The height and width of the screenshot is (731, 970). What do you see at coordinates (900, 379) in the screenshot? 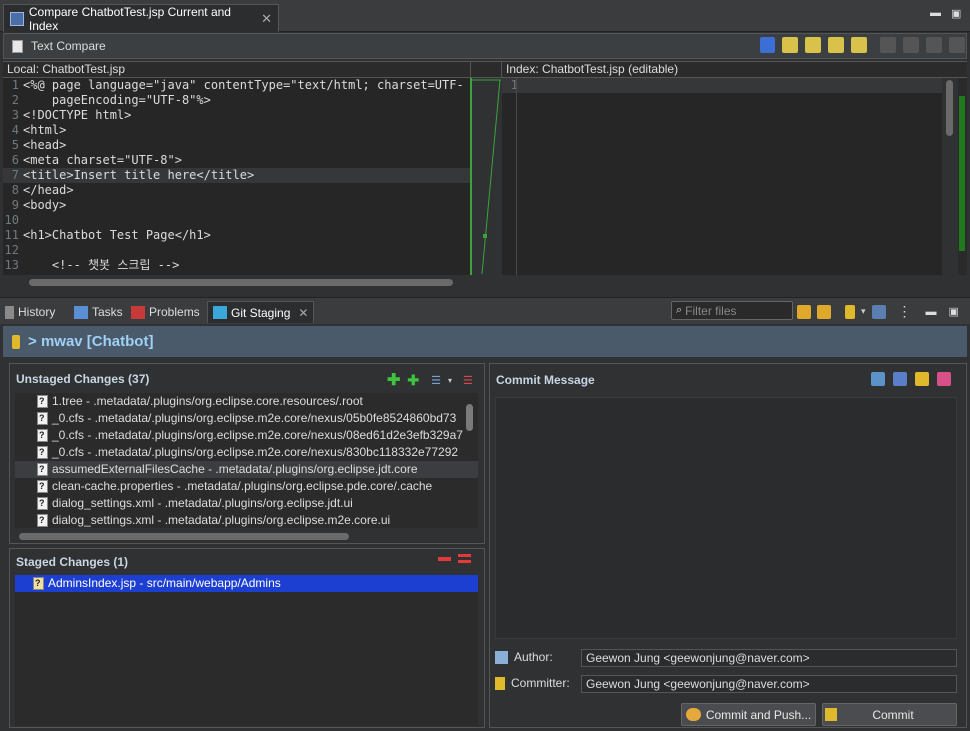
I see `signed-off-icon` at bounding box center [900, 379].